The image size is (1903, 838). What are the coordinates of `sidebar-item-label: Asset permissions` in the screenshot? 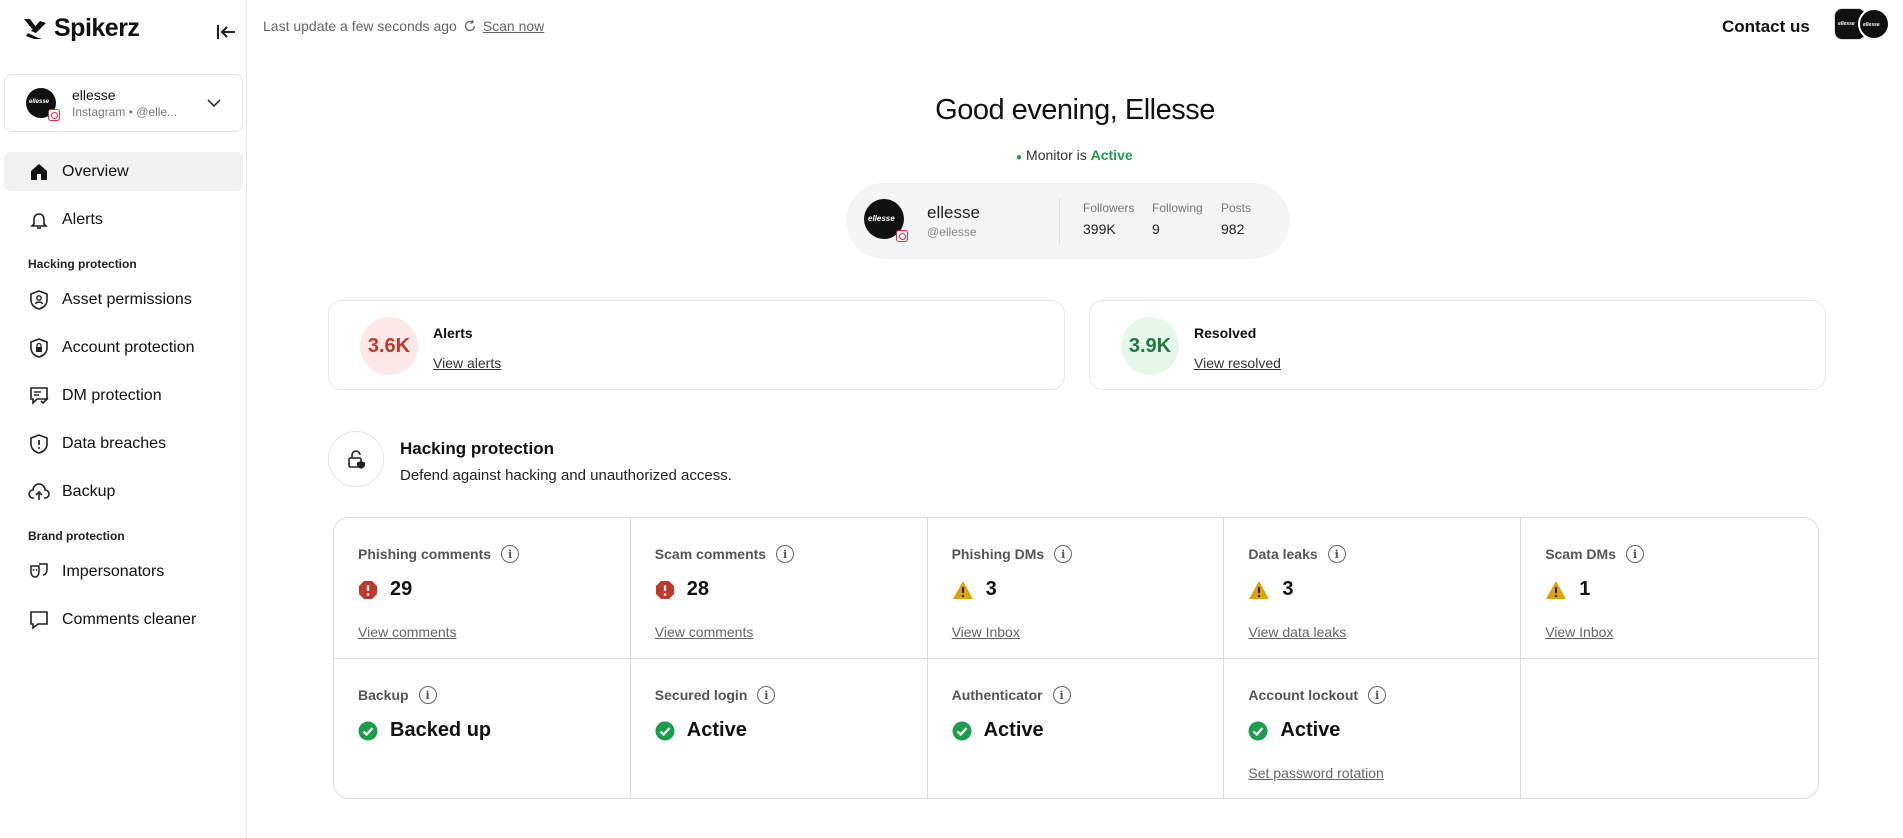 It's located at (127, 299).